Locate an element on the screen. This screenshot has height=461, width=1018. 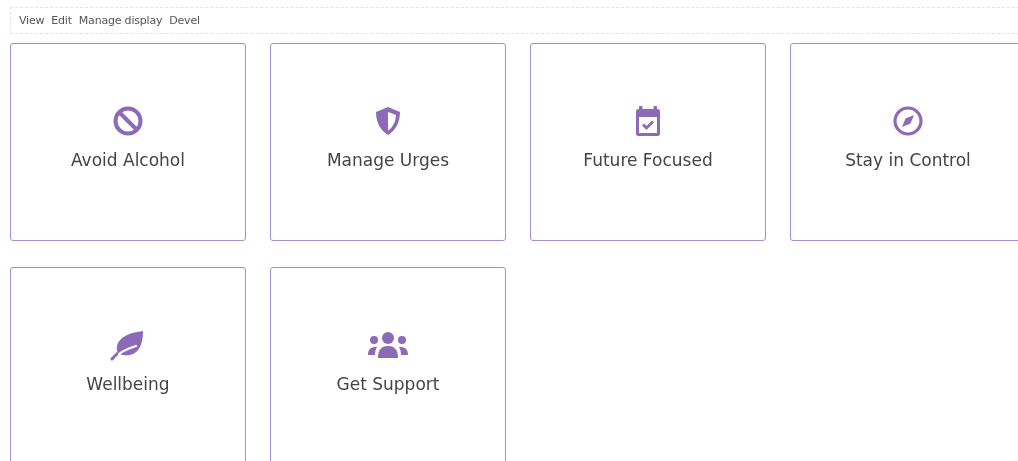
prohibited-icon is located at coordinates (128, 121).